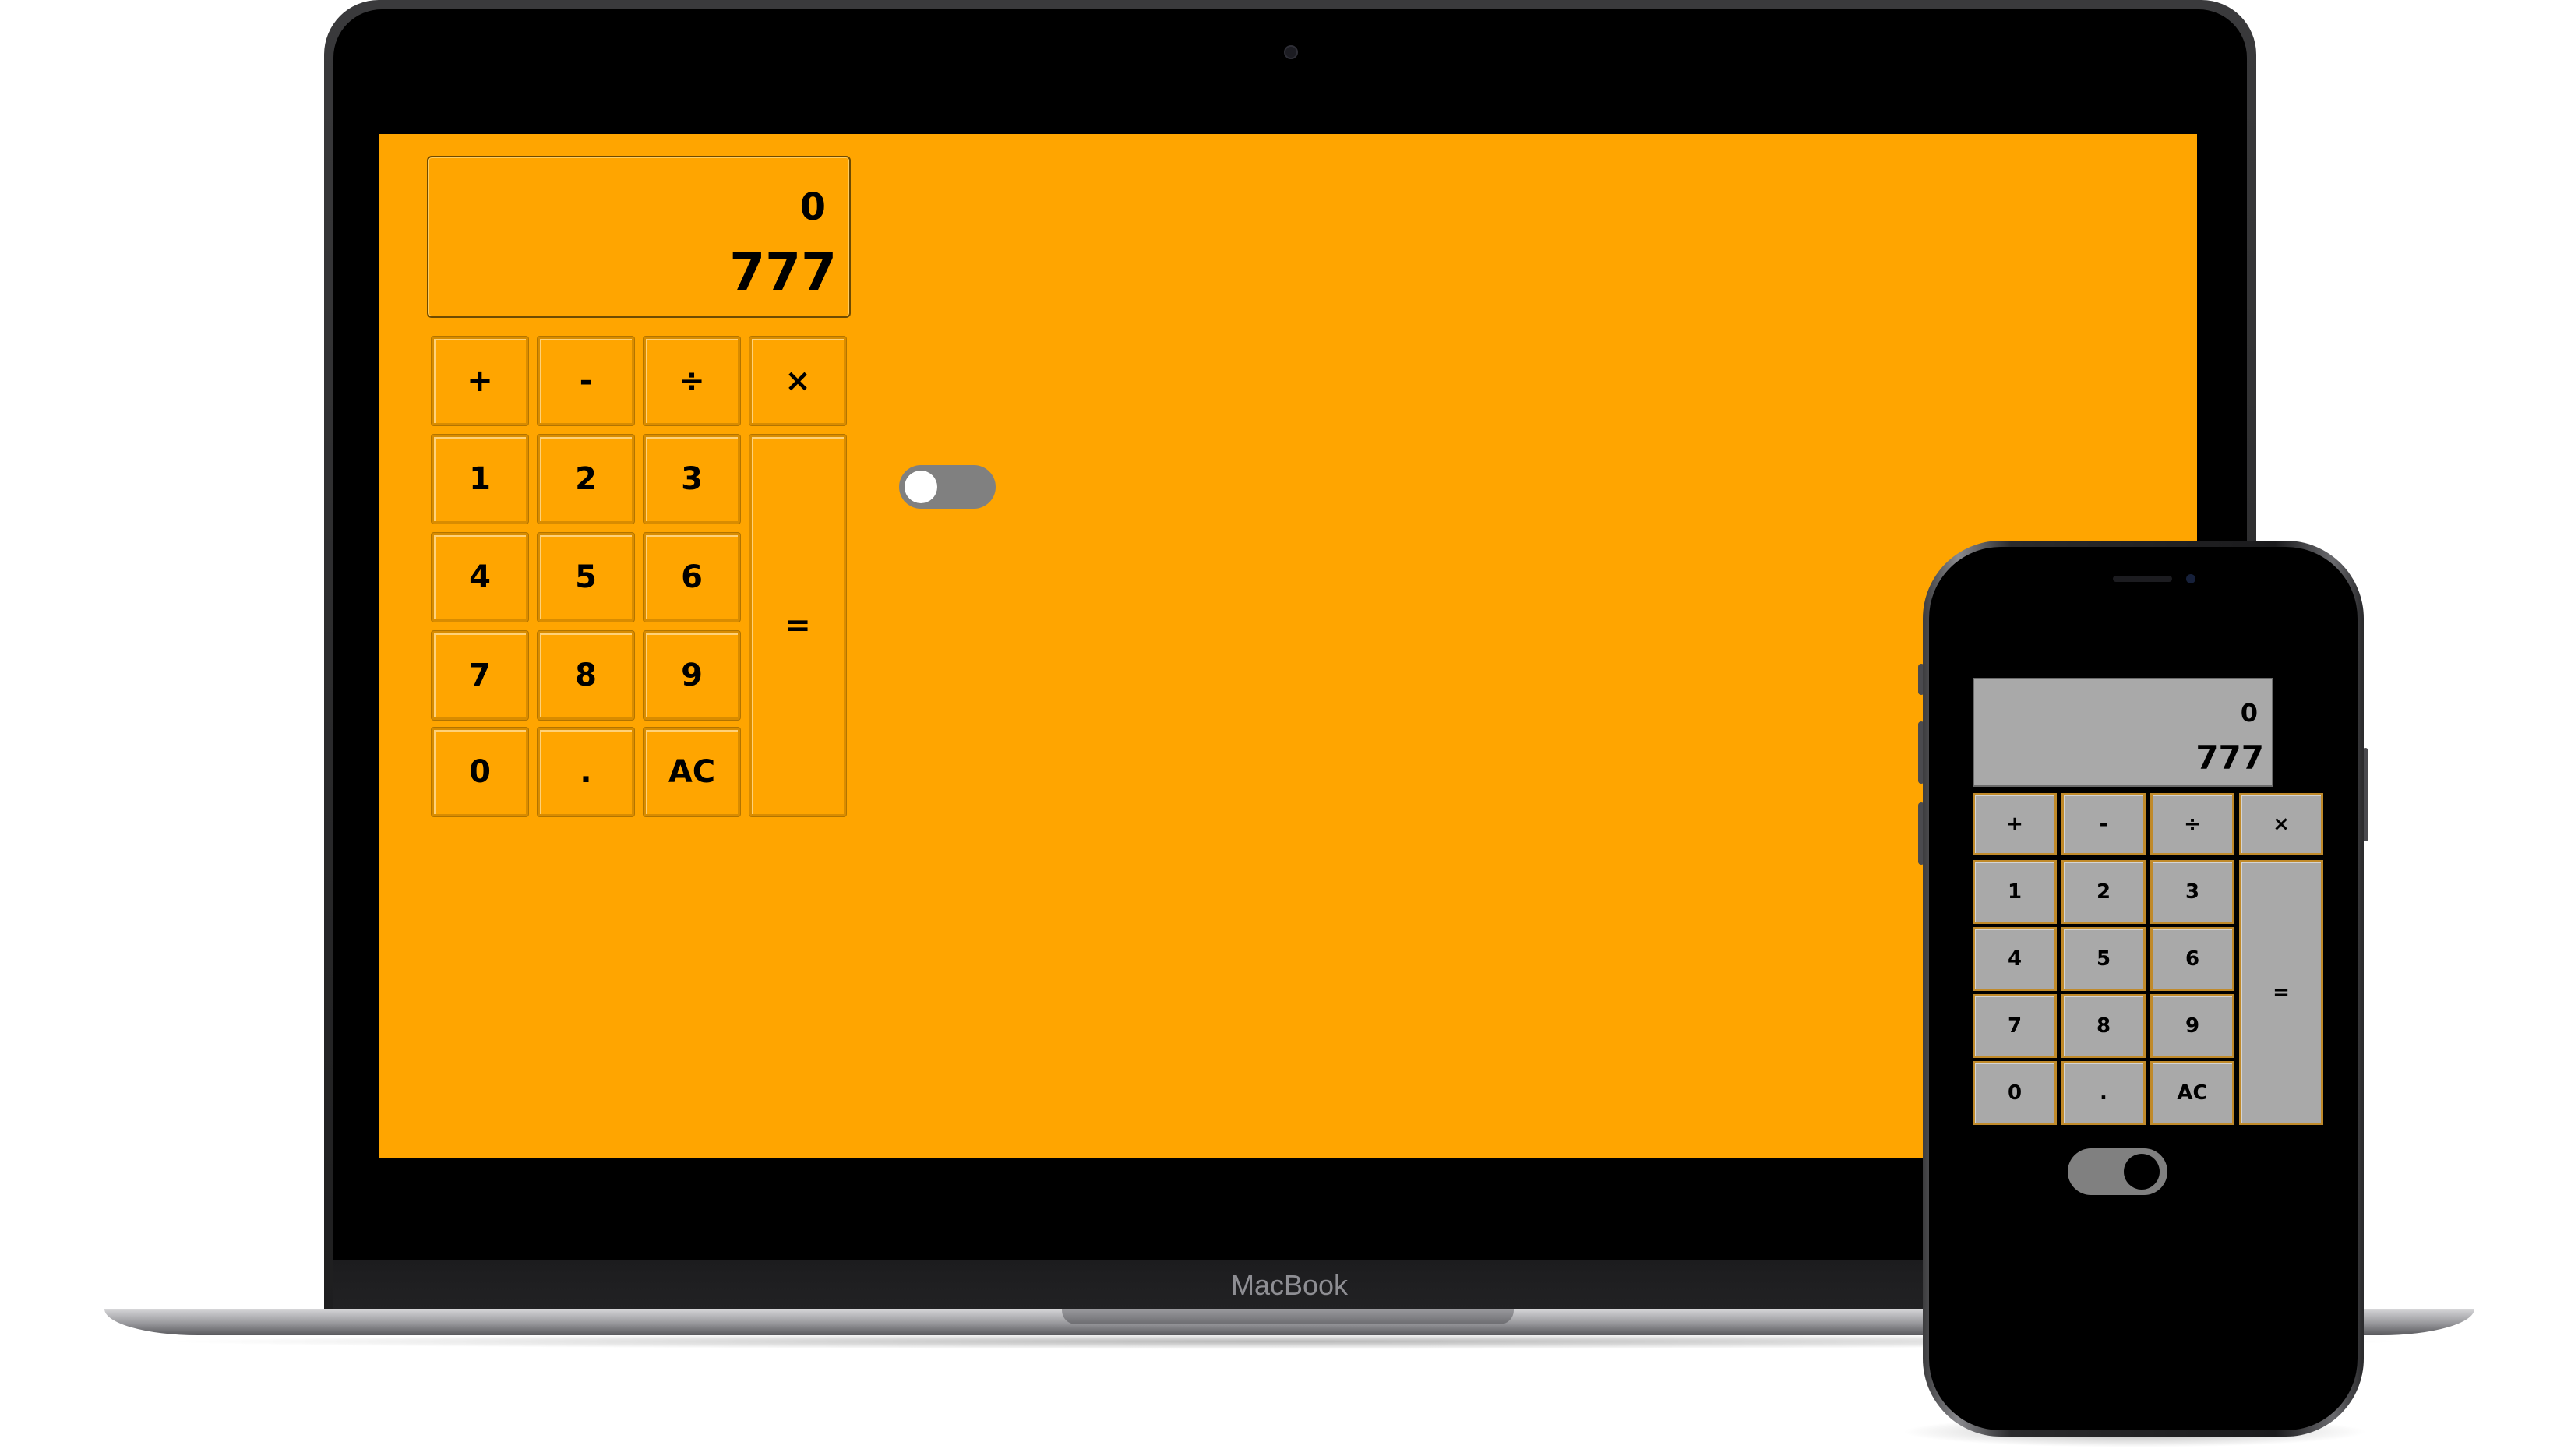  I want to click on phone-screen: 0 777 + - ÷ × 1 2 3 = 4 5 6 7 8 9 0 . AC, so click(2143, 989).